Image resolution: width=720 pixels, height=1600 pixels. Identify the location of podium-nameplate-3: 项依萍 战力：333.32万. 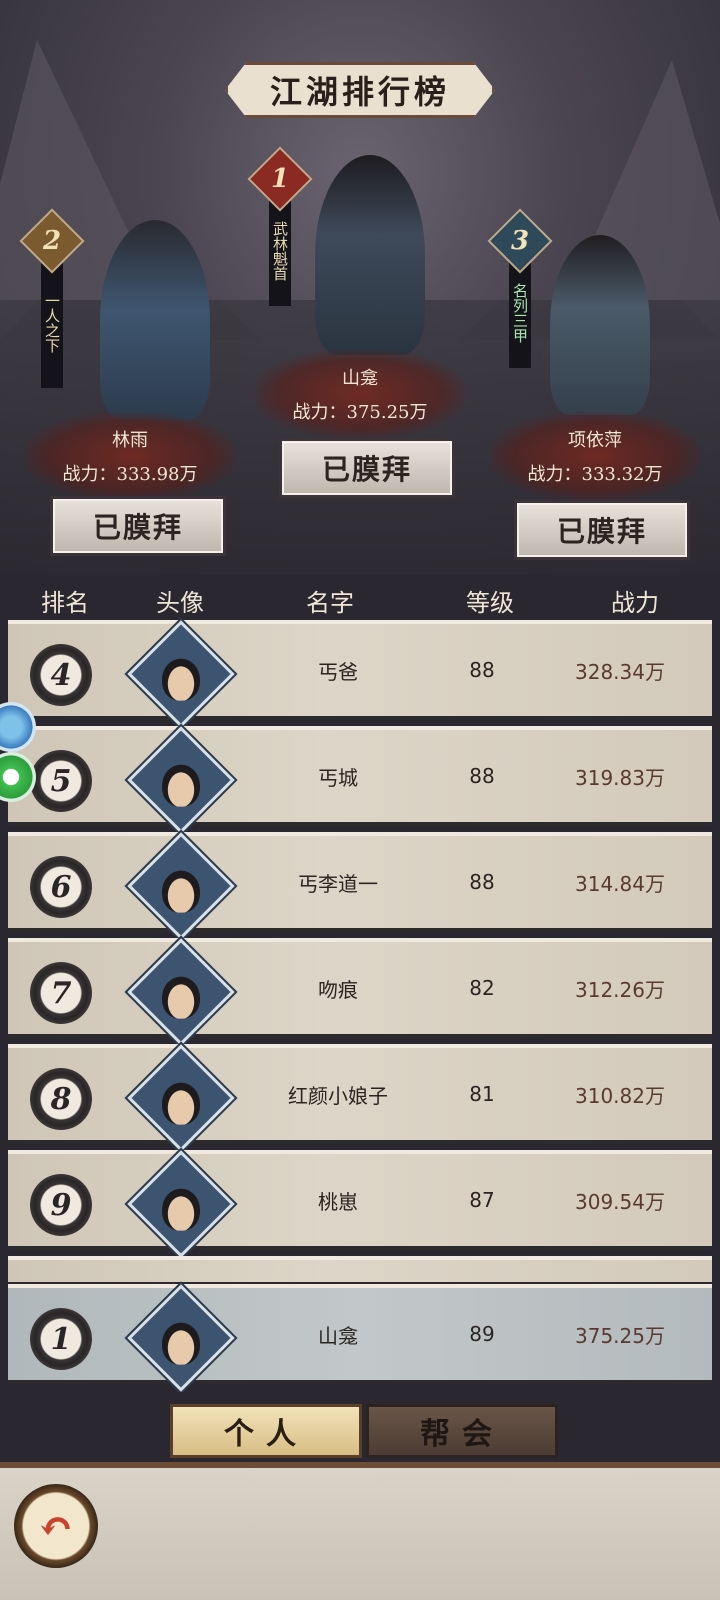
(595, 456).